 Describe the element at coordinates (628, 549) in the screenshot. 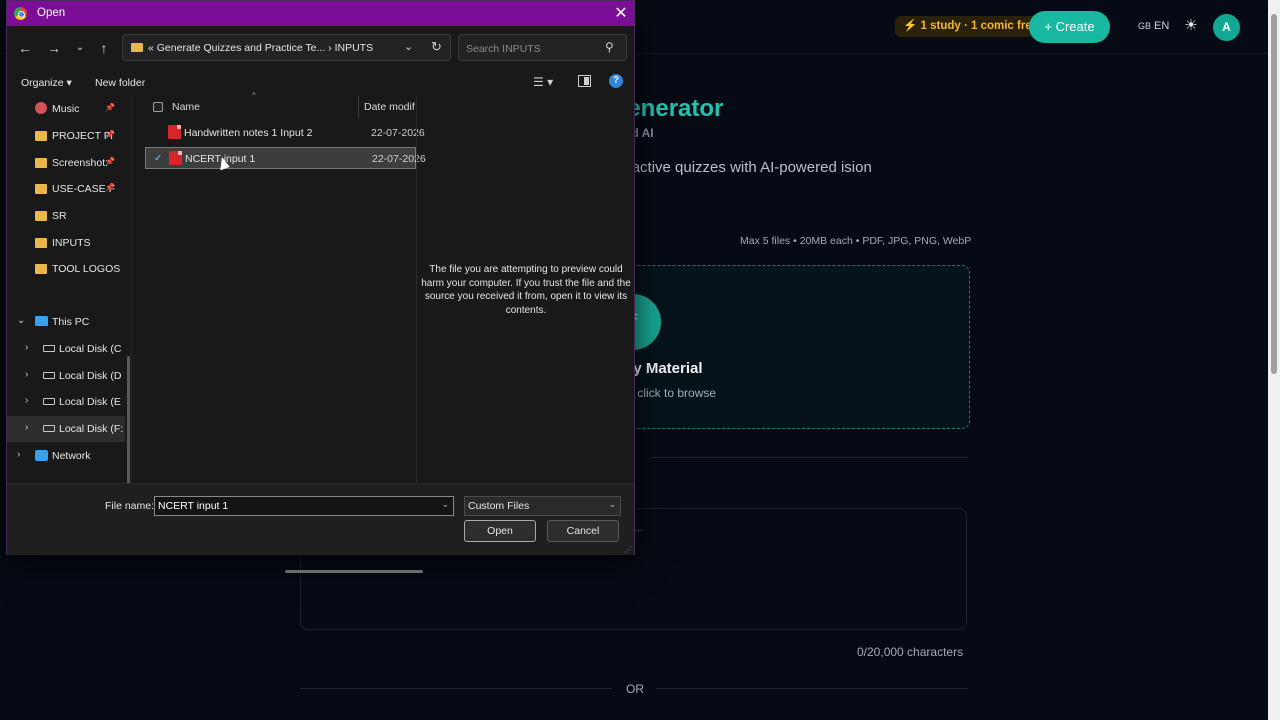

I see `resize-grip-icon: ⋰` at that location.